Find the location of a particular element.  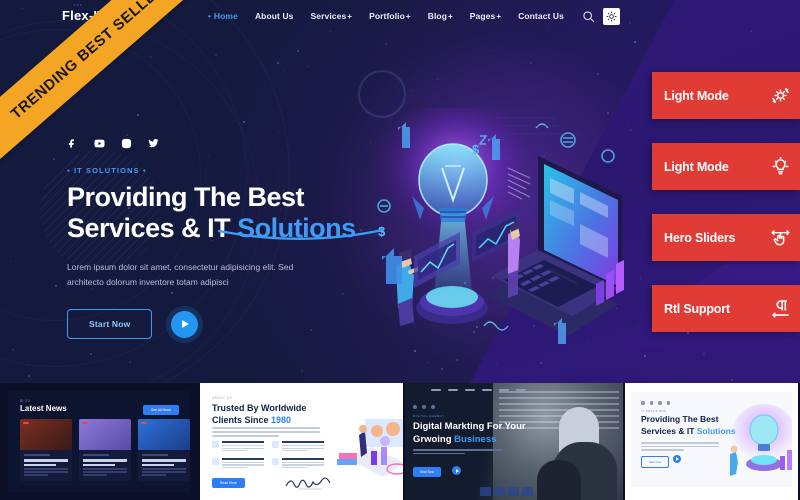

news-card-tag is located at coordinates (144, 423).